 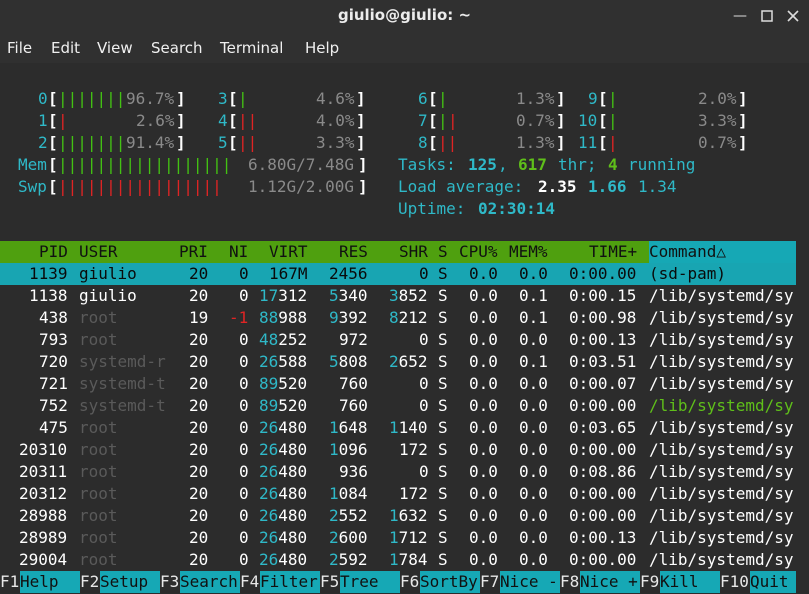 What do you see at coordinates (50, 582) in the screenshot?
I see `fkey-label-help: Help` at bounding box center [50, 582].